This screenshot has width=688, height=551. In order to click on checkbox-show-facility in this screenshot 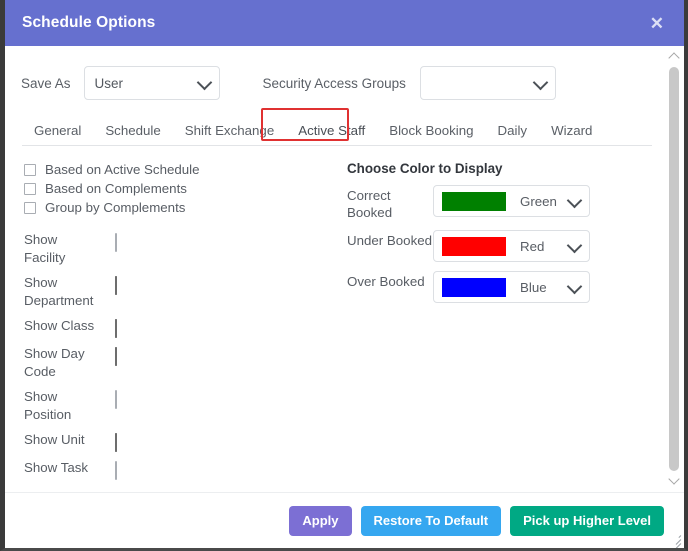, I will do `click(116, 242)`.